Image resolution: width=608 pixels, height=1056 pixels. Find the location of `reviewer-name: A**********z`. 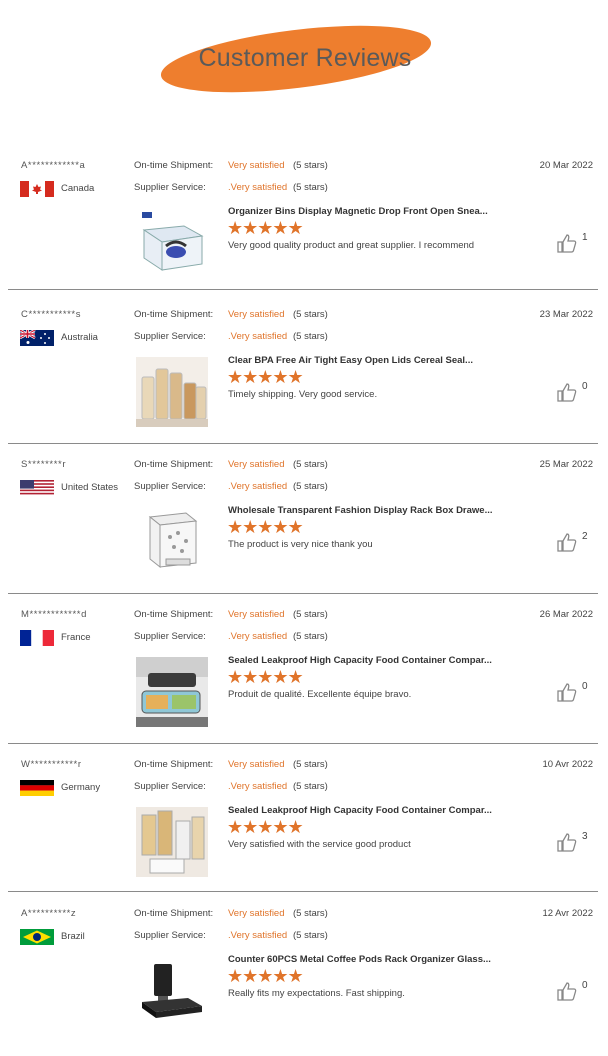

reviewer-name: A**********z is located at coordinates (49, 913).